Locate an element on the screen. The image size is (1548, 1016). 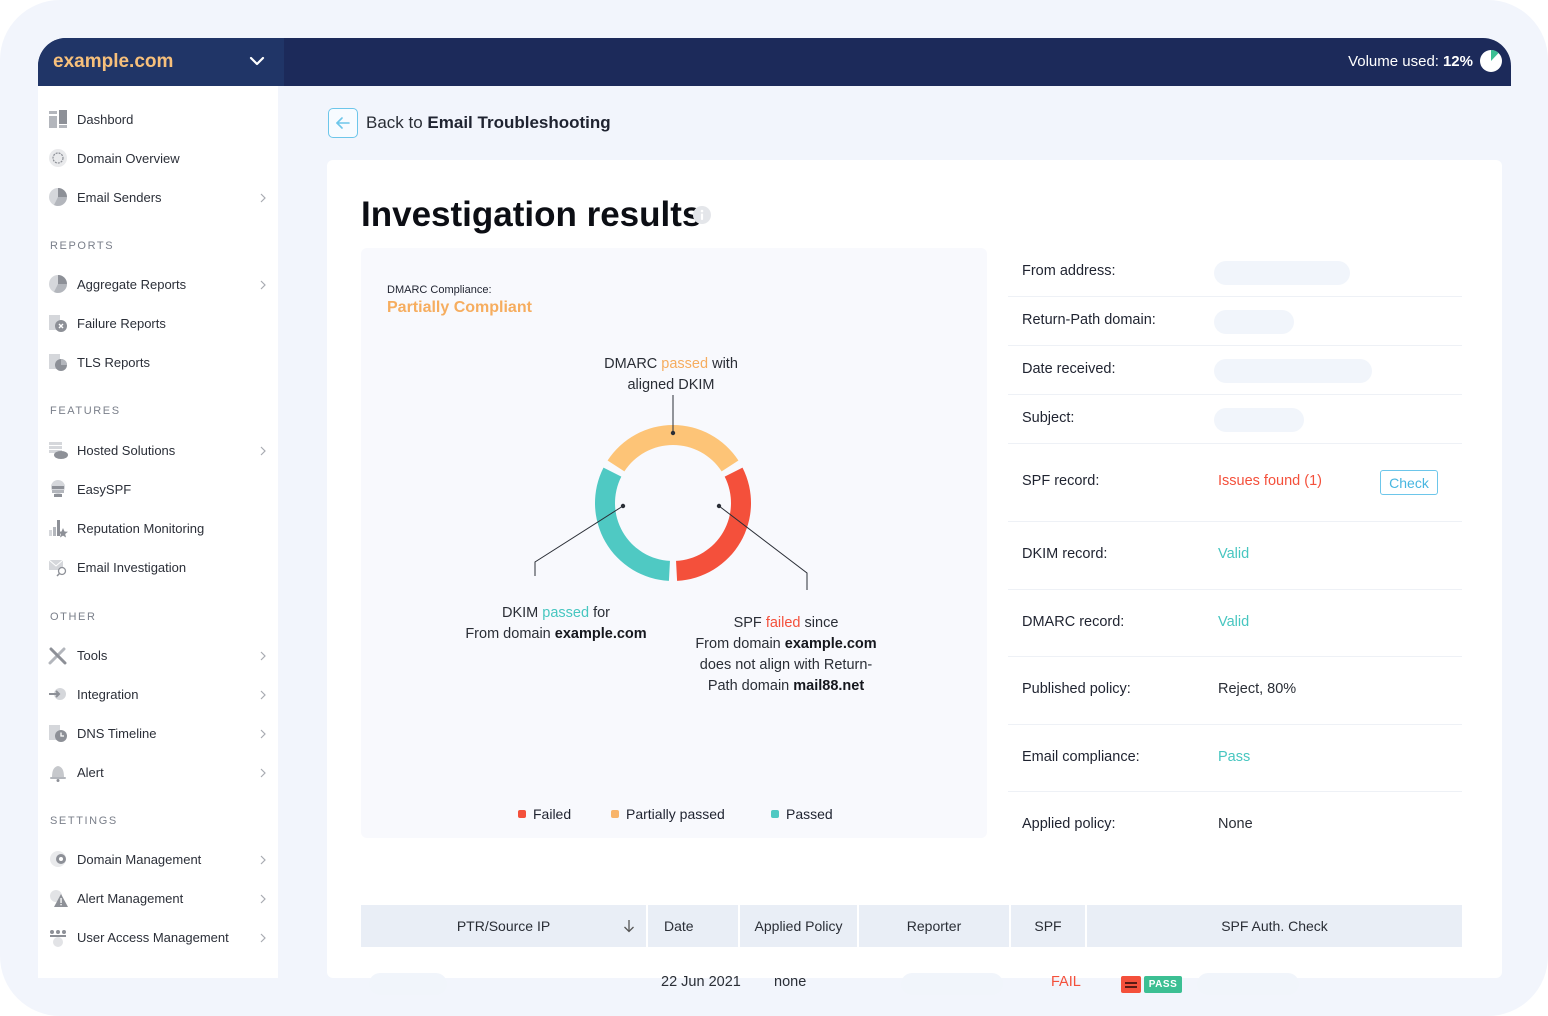
detail-value: Reject, 80% is located at coordinates (1257, 689).